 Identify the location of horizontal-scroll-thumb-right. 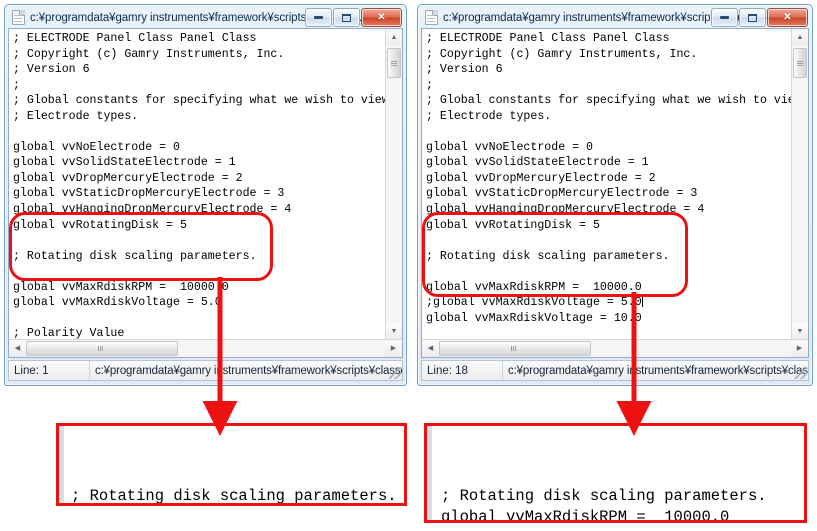
(515, 348).